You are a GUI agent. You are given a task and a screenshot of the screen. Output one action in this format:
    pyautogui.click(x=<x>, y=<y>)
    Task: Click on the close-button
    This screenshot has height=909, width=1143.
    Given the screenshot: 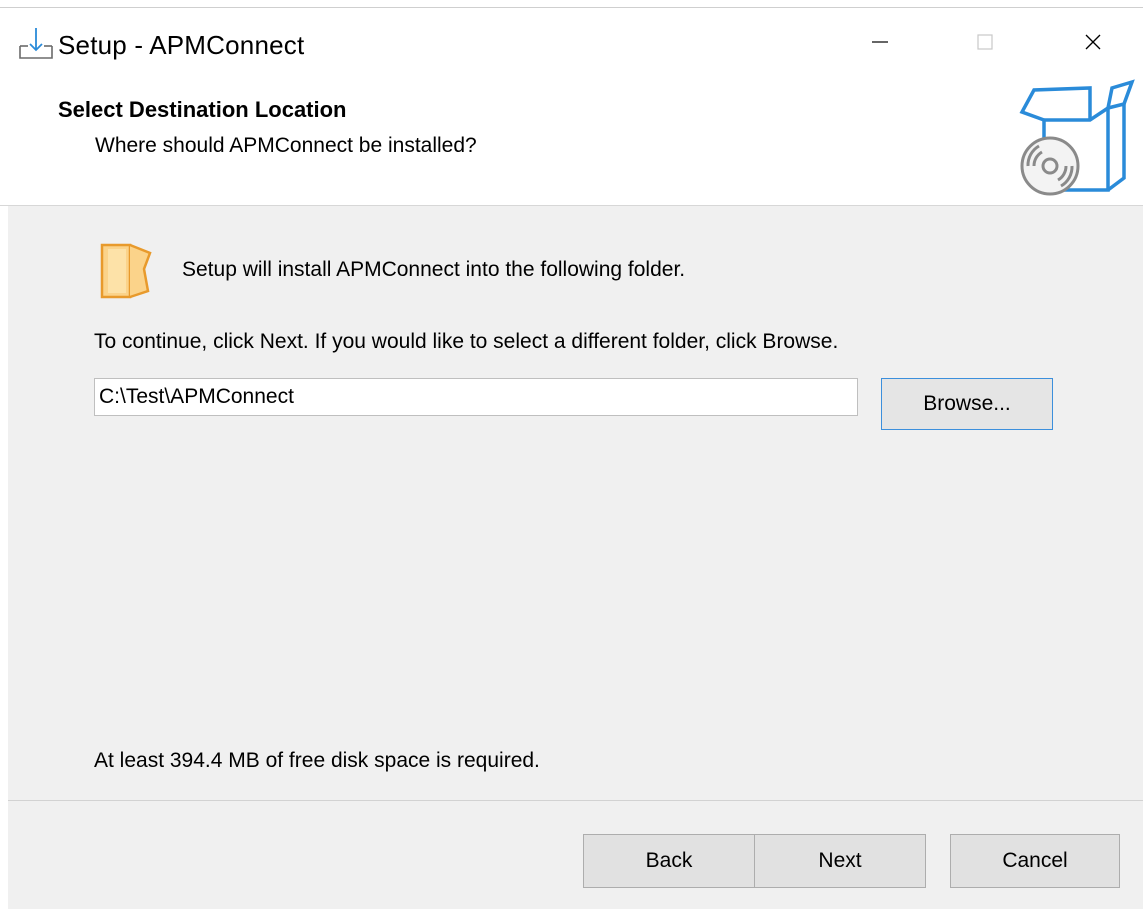 What is the action you would take?
    pyautogui.click(x=1093, y=44)
    